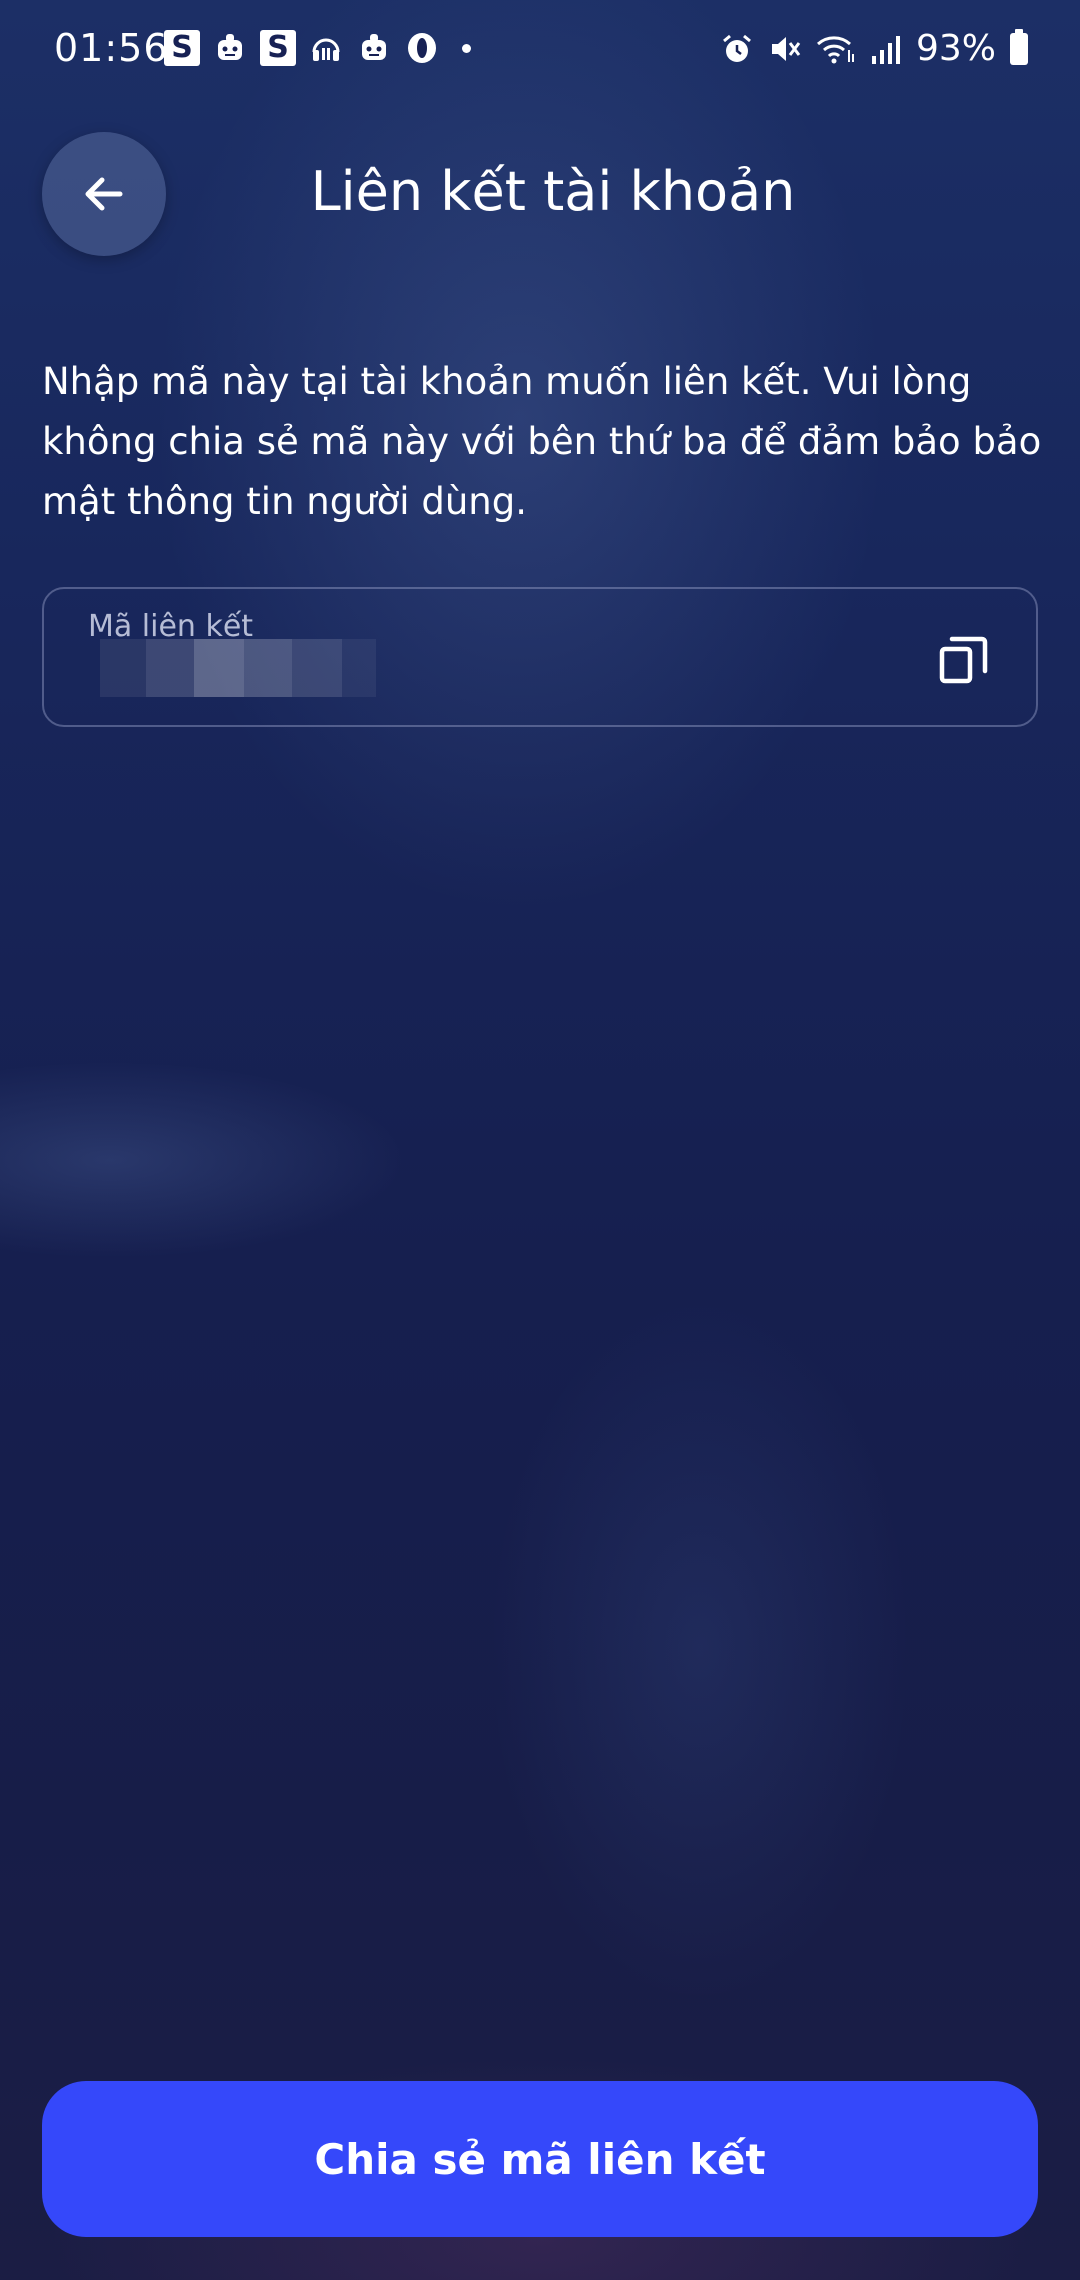 This screenshot has width=1080, height=2280. What do you see at coordinates (540, 2159) in the screenshot?
I see `share-link-code-button: Chia sẻ mã liên kết` at bounding box center [540, 2159].